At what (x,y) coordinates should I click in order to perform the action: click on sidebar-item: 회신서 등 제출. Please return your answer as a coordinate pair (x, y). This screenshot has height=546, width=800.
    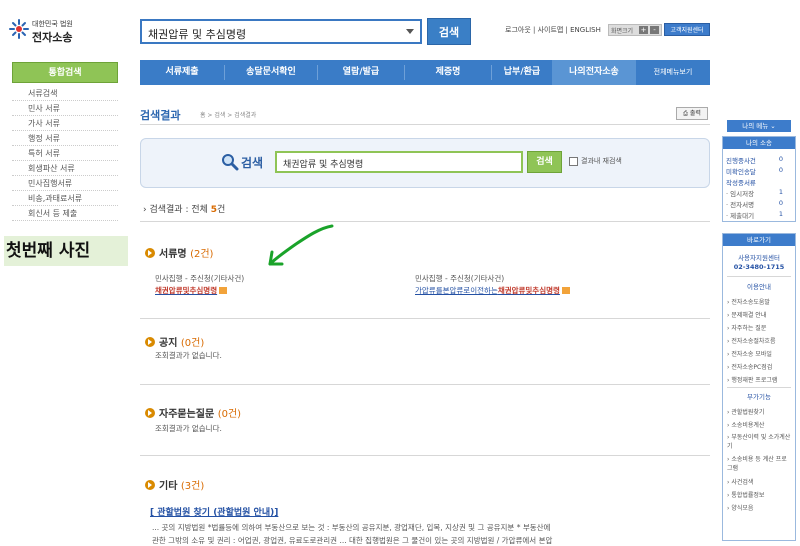
    Looking at the image, I should click on (65, 213).